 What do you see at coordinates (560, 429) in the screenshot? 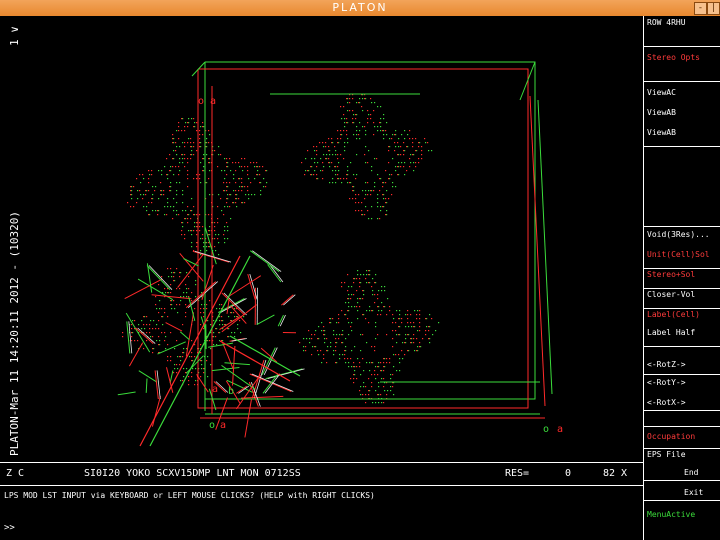
I see `origin-right-a-label: a` at bounding box center [560, 429].